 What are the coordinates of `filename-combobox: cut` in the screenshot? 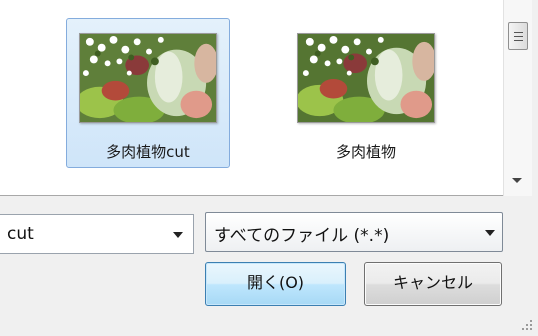 It's located at (97, 234).